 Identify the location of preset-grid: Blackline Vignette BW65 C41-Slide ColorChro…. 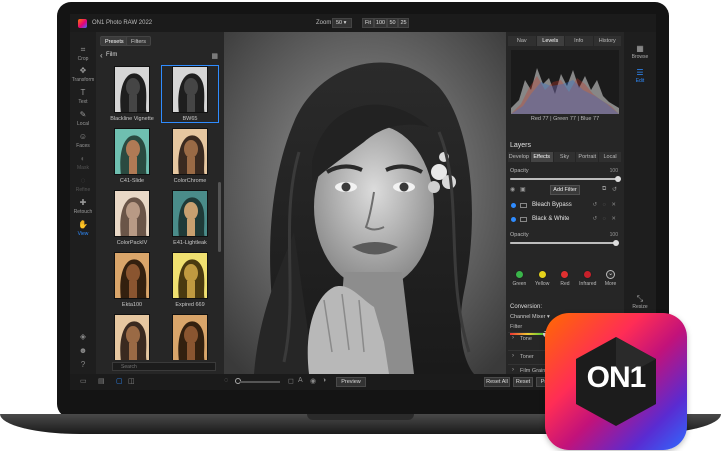
(160, 212).